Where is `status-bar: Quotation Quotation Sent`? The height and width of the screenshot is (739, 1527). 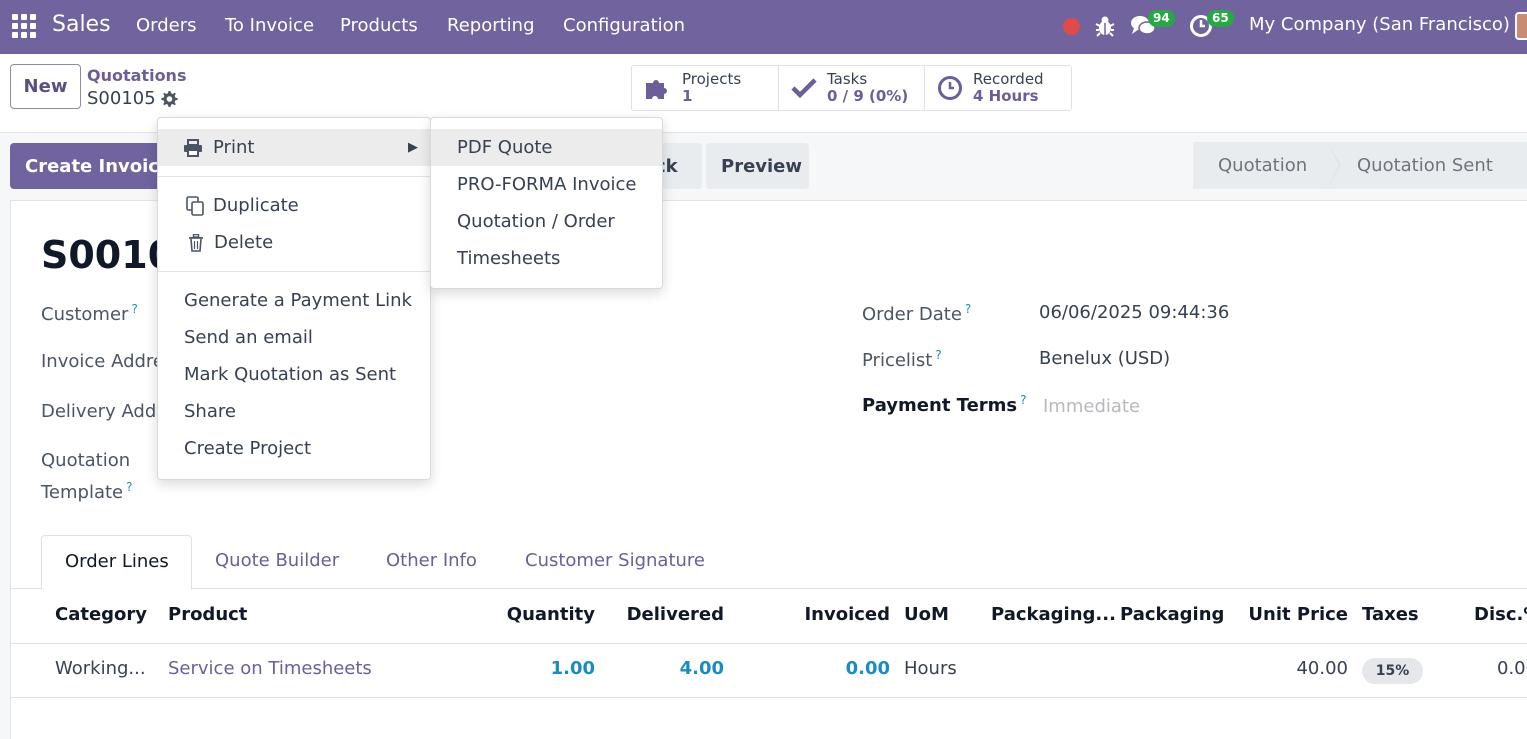 status-bar: Quotation Quotation Sent is located at coordinates (1360, 165).